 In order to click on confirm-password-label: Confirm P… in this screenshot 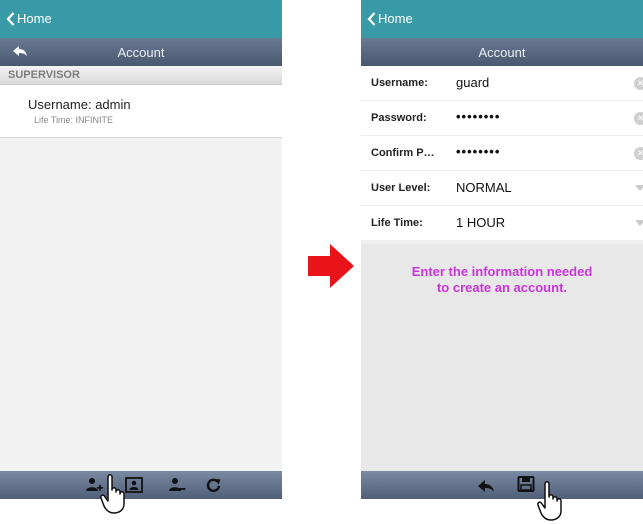, I will do `click(403, 153)`.